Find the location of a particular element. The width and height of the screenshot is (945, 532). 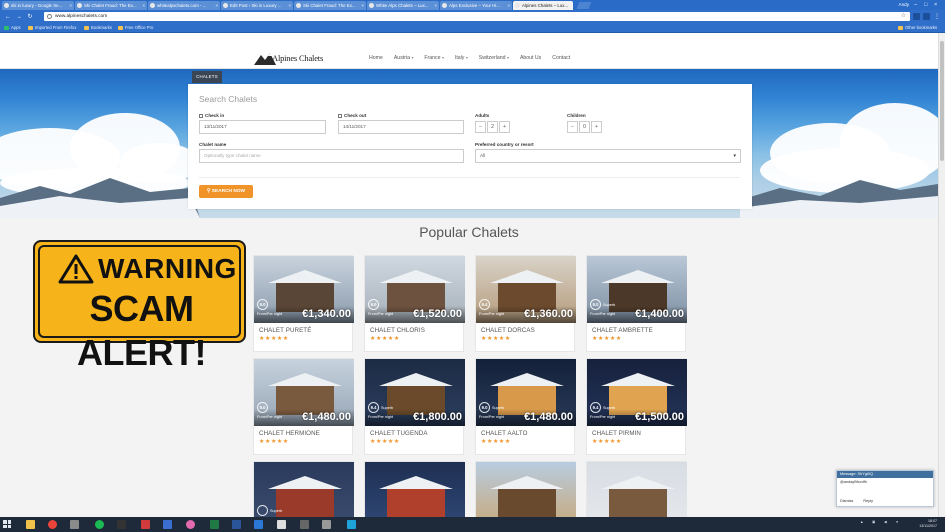

nav-about-us: About Us is located at coordinates (536, 58).